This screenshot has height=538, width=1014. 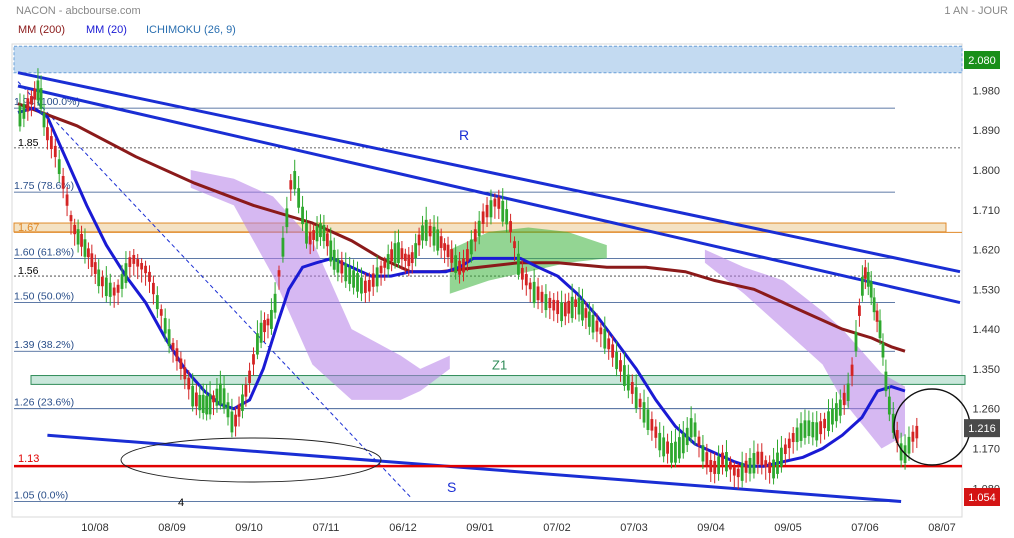 I want to click on y-tick-0: 1.980, so click(x=986, y=91).